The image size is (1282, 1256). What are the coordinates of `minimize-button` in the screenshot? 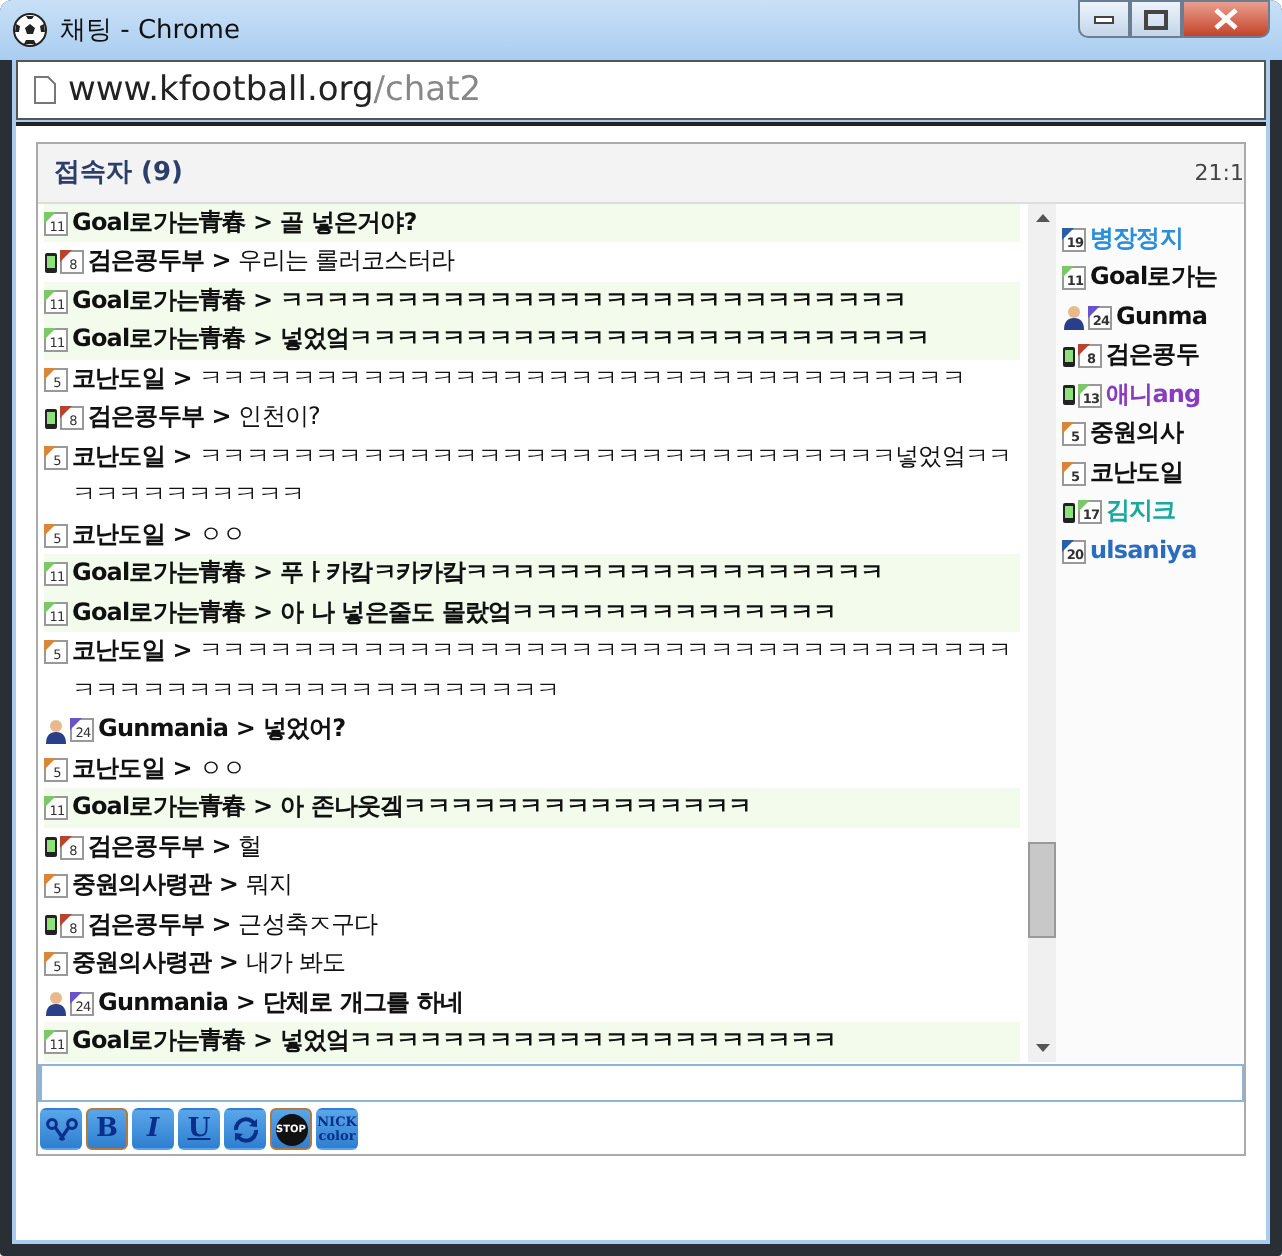 It's located at (1104, 19).